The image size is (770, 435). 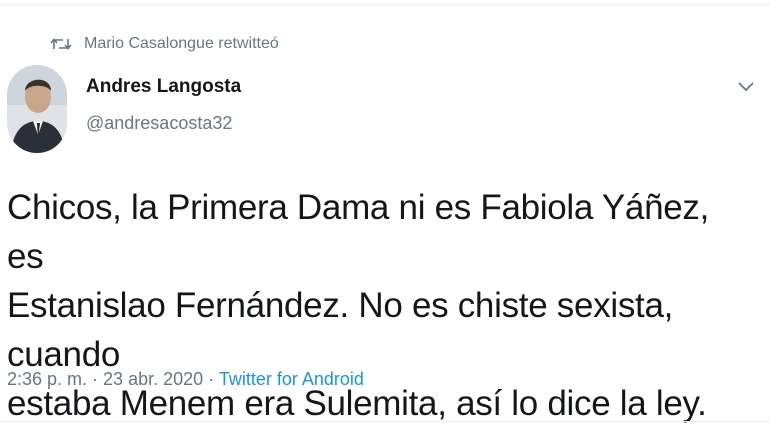 I want to click on author-name: Andres Langosta, so click(x=163, y=87).